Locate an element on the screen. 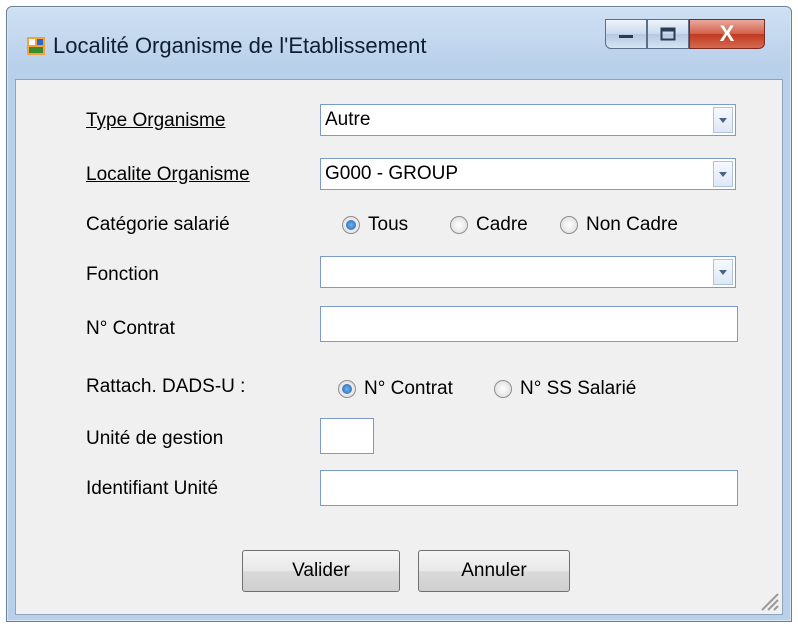 The height and width of the screenshot is (624, 798). radio-non-cadre: Non Cadre is located at coordinates (619, 225).